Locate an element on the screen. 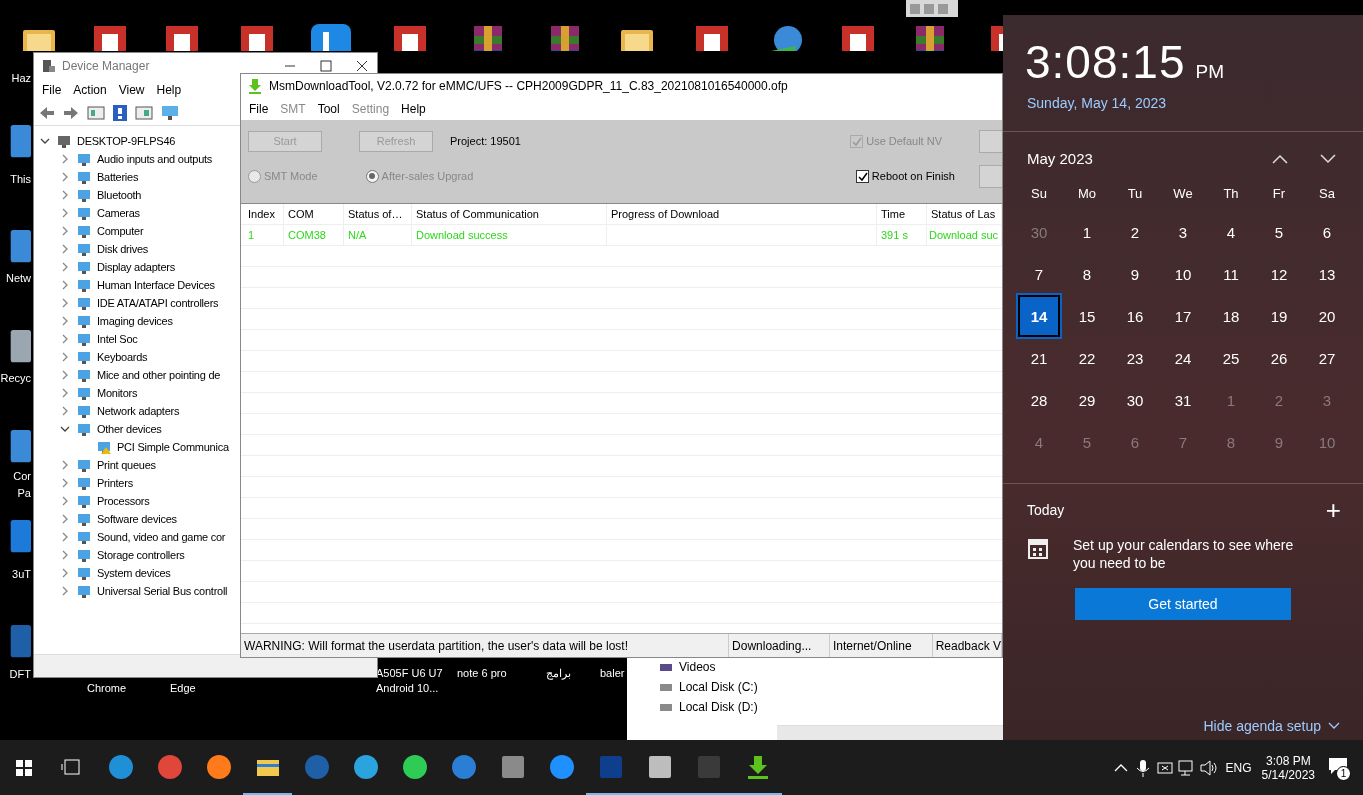 This screenshot has width=1363, height=795. calendar-day: 16 is located at coordinates (1135, 316).